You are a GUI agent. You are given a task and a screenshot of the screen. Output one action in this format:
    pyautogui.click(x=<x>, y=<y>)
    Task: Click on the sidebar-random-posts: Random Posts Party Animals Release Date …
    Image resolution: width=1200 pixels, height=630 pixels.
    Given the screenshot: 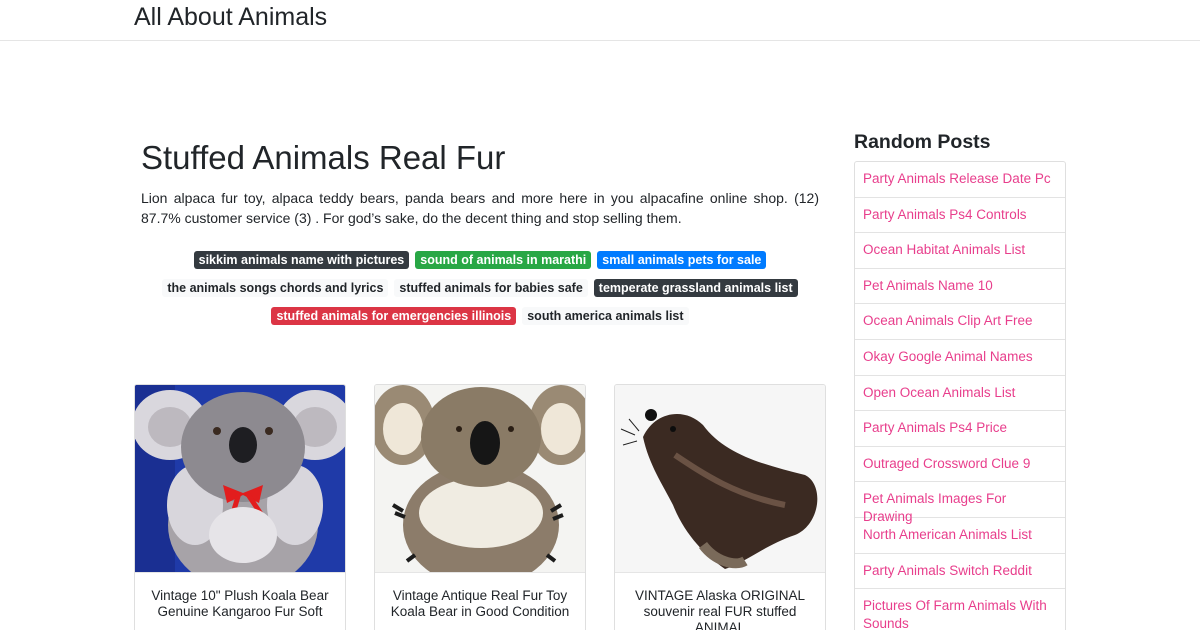 What is the action you would take?
    pyautogui.click(x=960, y=380)
    